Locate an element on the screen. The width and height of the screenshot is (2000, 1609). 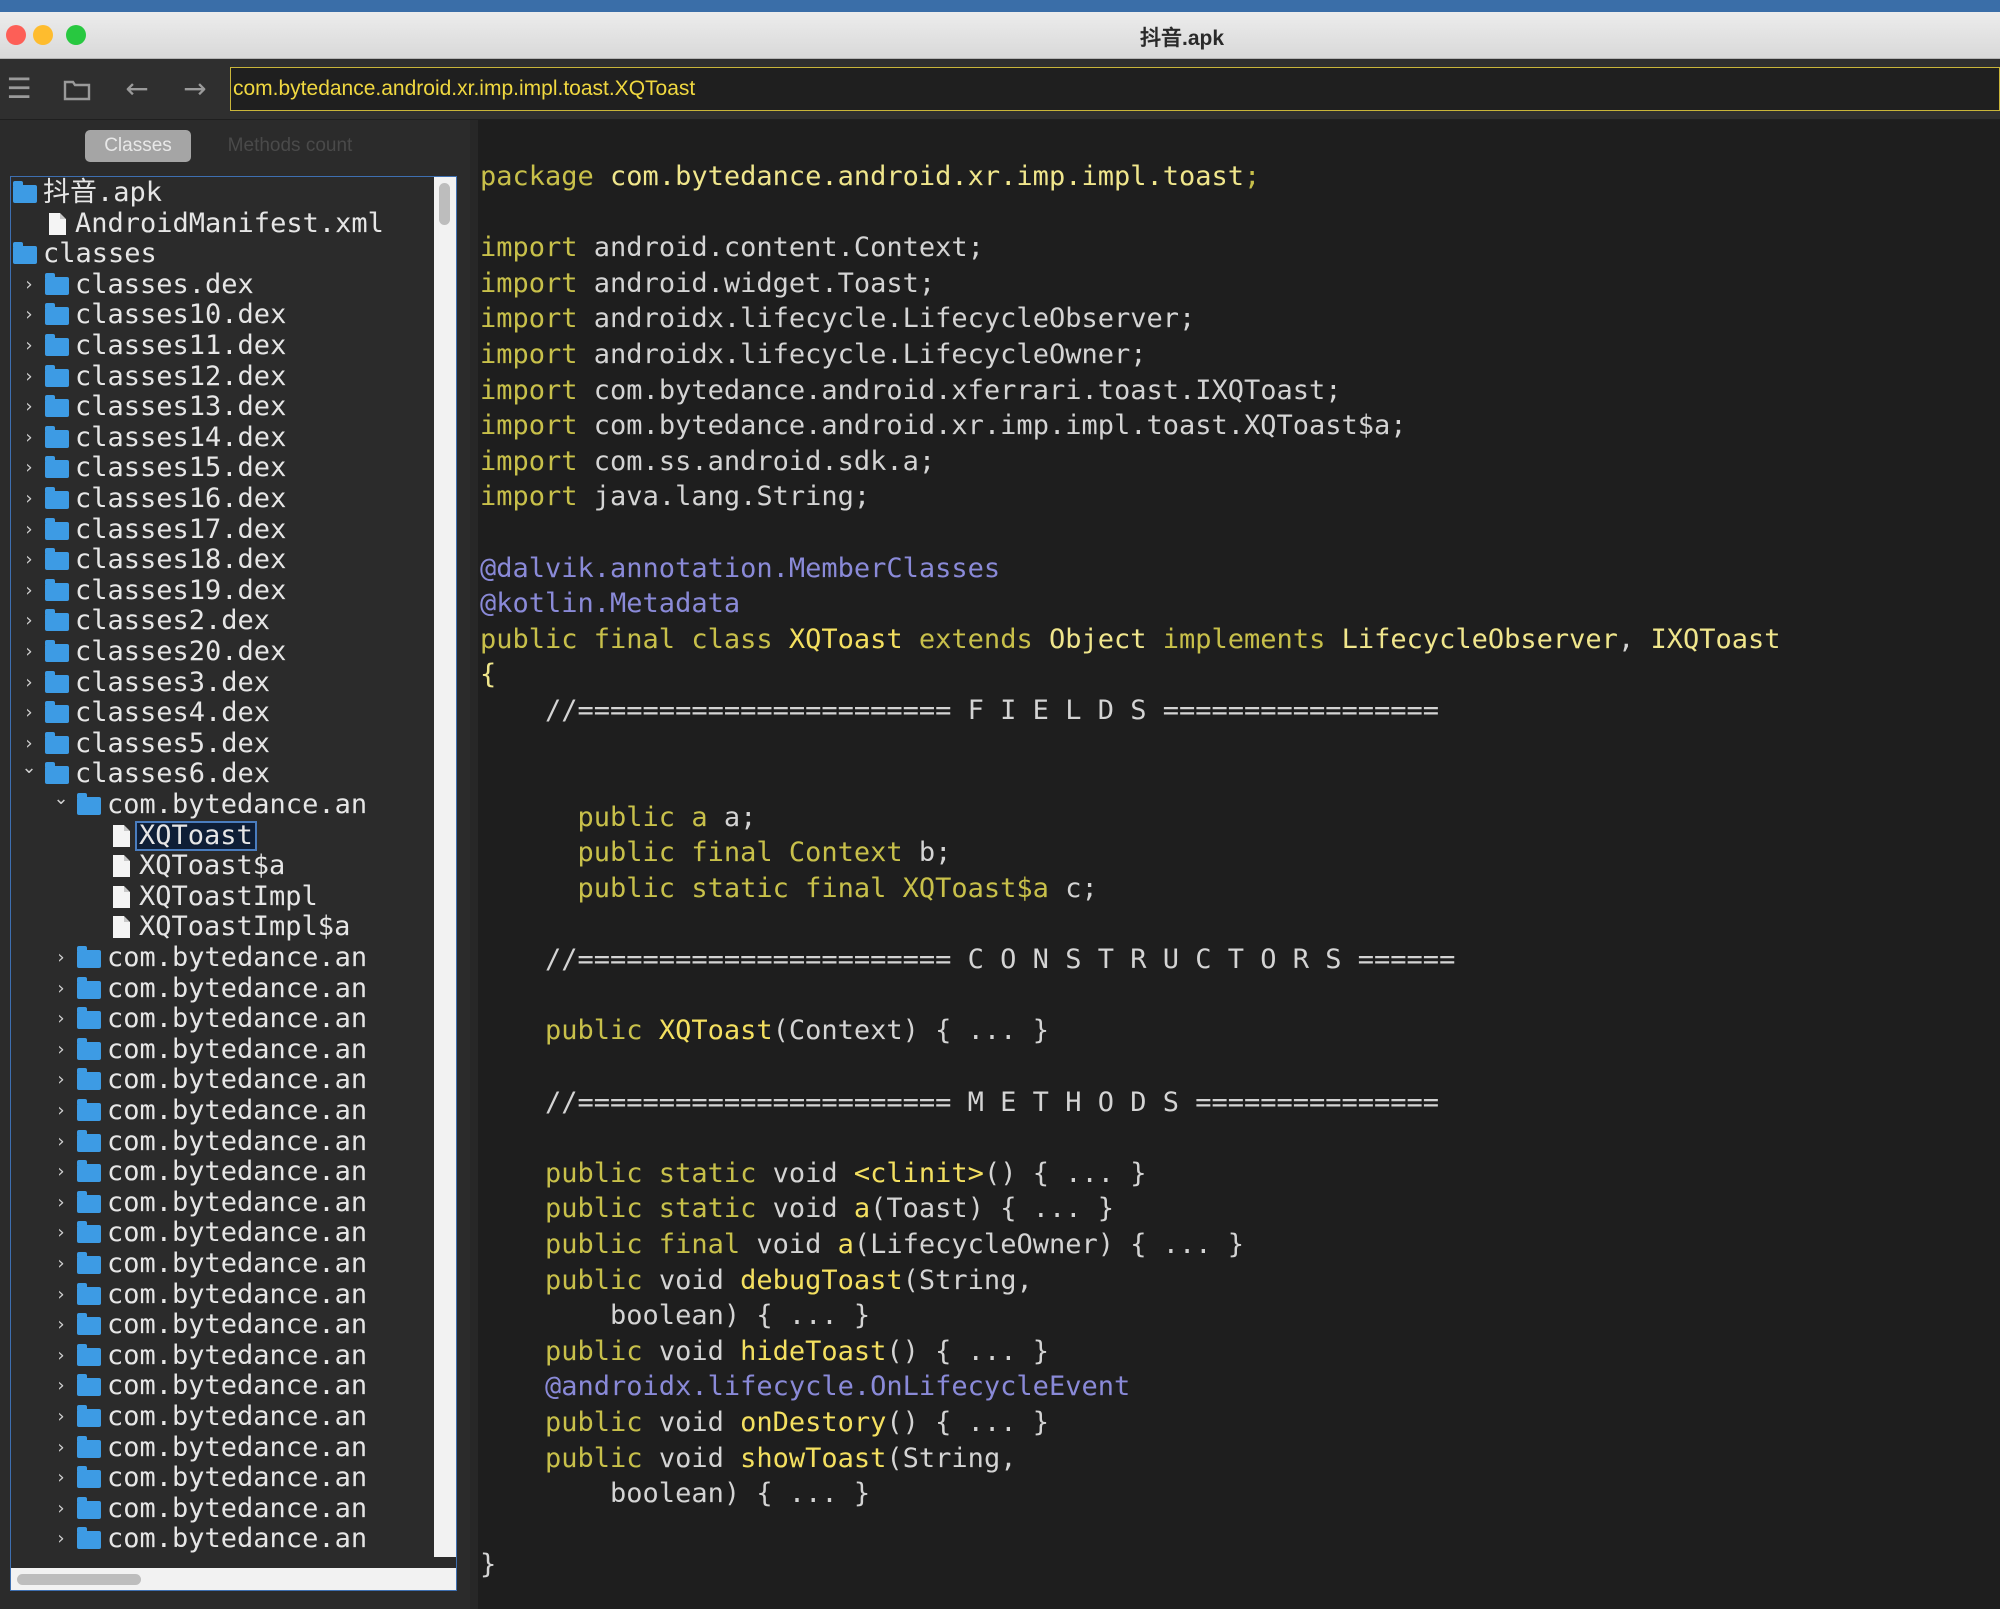
tree-horizontal-scrollbar is located at coordinates (233, 1579).